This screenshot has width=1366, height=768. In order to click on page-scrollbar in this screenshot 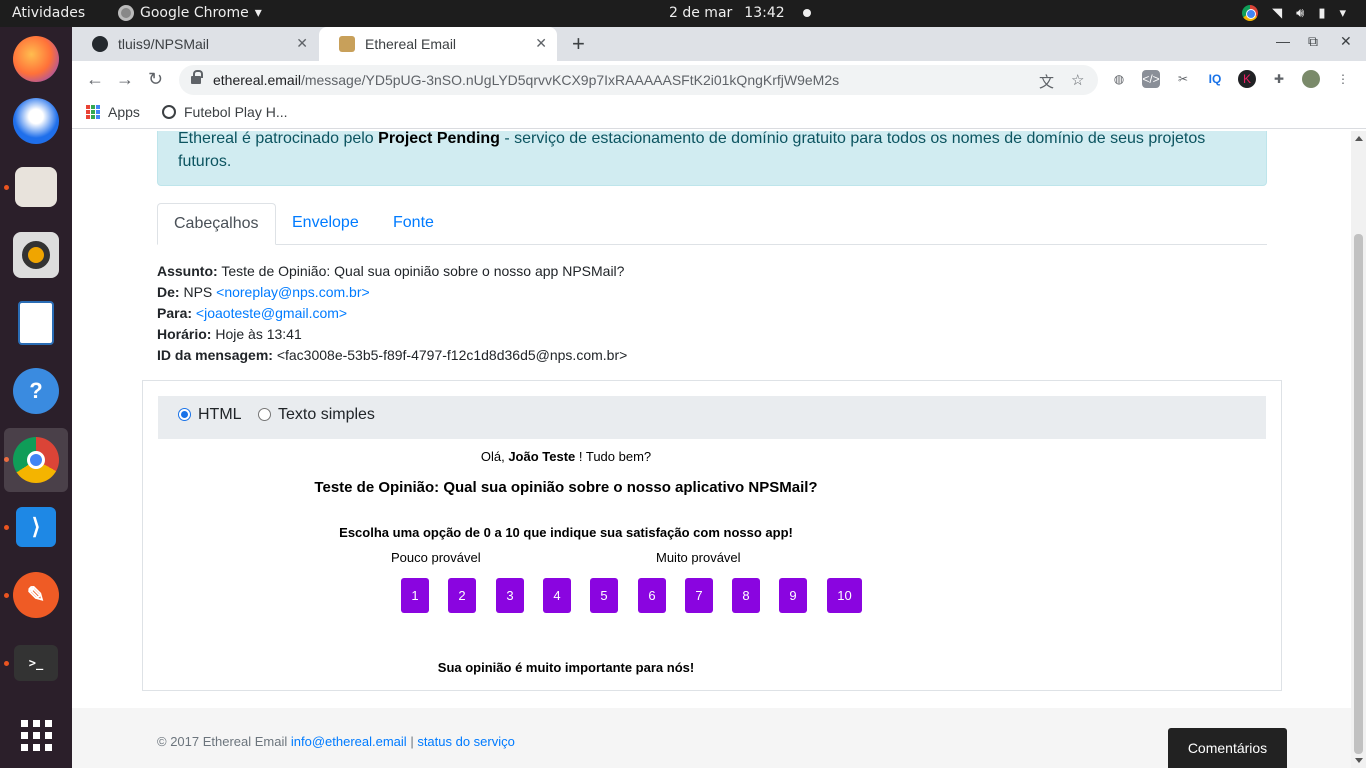, I will do `click(1358, 449)`.